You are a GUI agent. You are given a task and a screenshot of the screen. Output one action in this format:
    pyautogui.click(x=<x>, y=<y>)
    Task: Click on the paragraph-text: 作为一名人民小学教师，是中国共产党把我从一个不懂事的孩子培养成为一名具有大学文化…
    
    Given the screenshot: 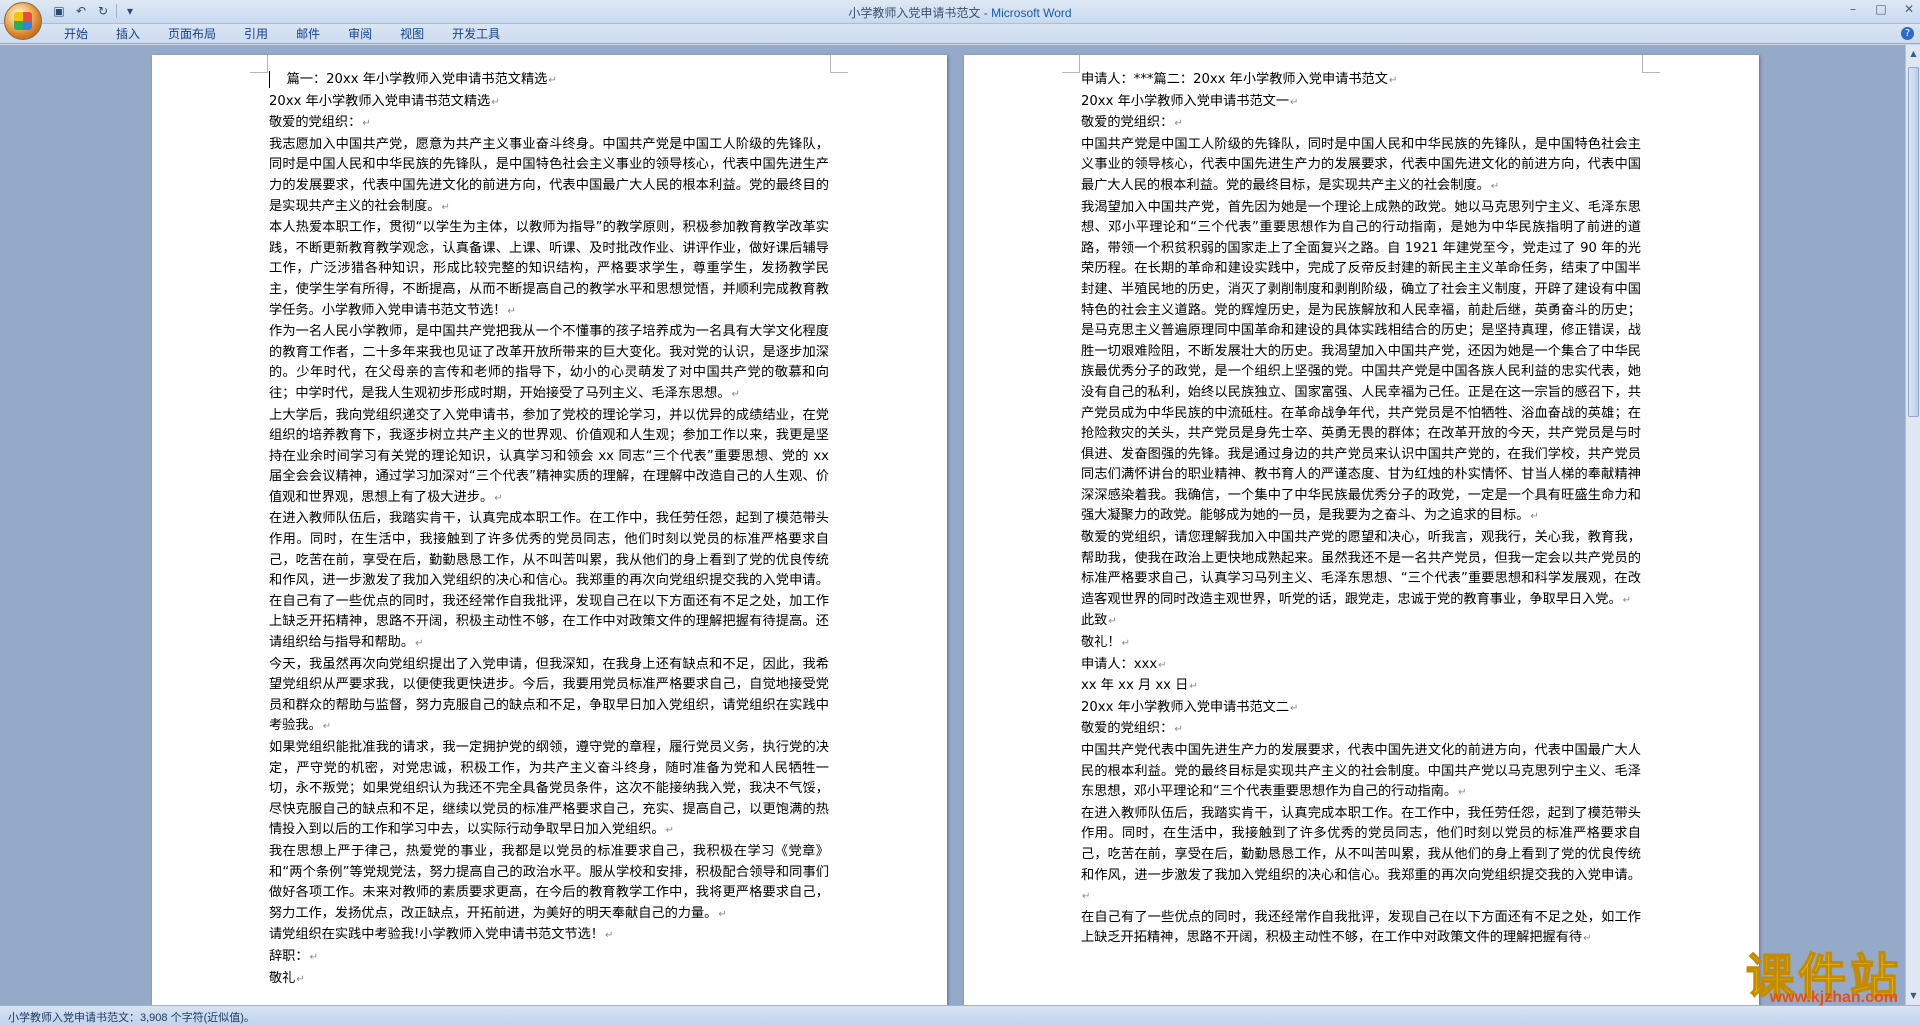 What is the action you would take?
    pyautogui.click(x=549, y=362)
    